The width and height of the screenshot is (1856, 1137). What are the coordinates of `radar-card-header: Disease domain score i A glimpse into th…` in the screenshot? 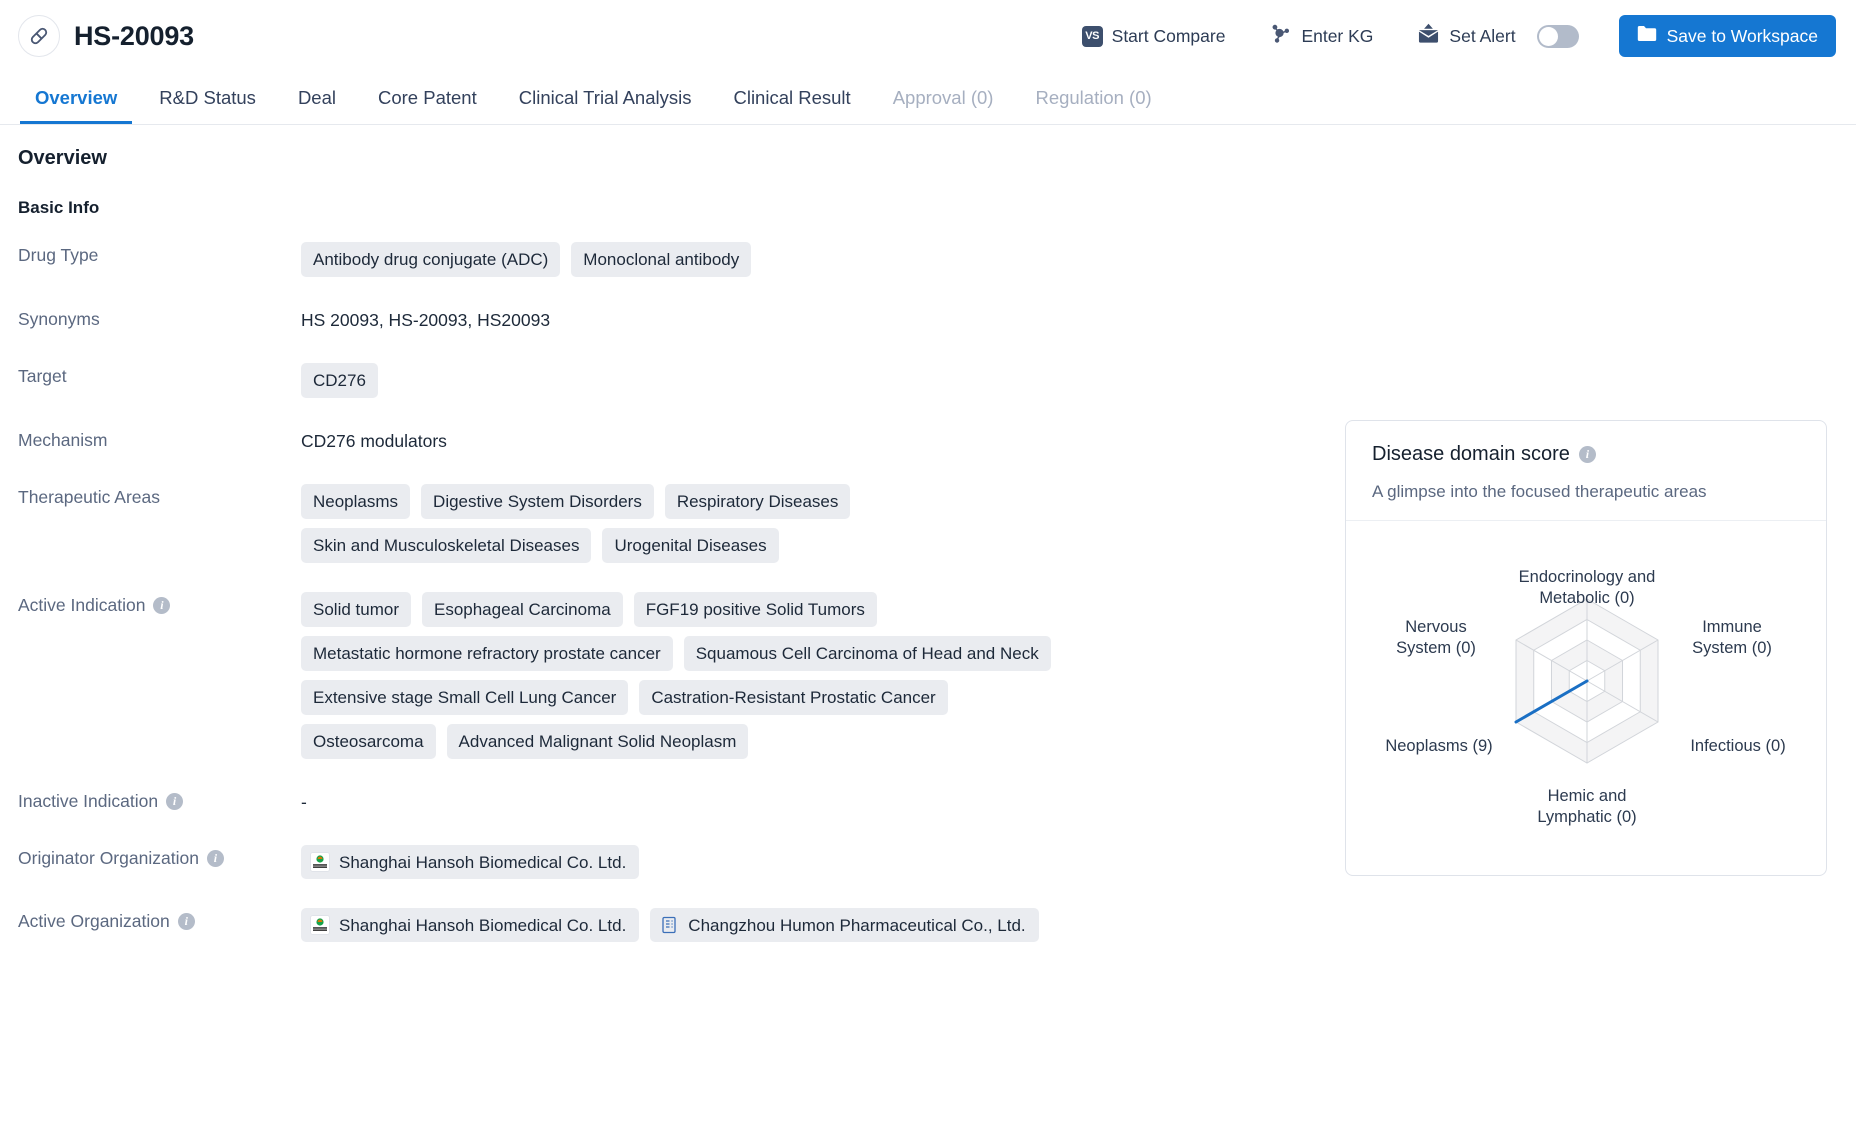 It's located at (1586, 471).